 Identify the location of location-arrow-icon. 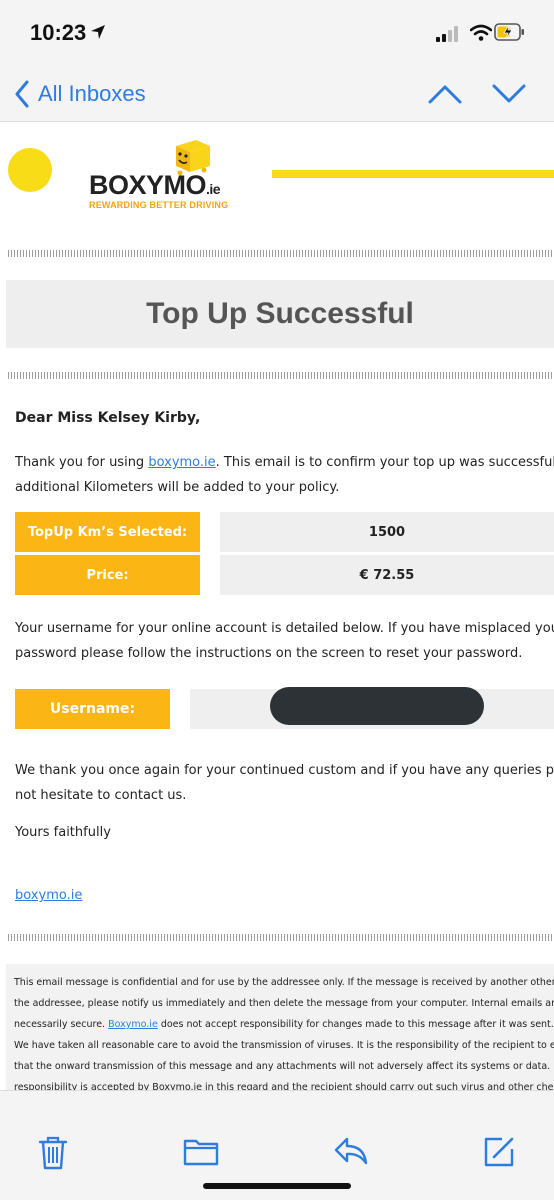
(98, 32).